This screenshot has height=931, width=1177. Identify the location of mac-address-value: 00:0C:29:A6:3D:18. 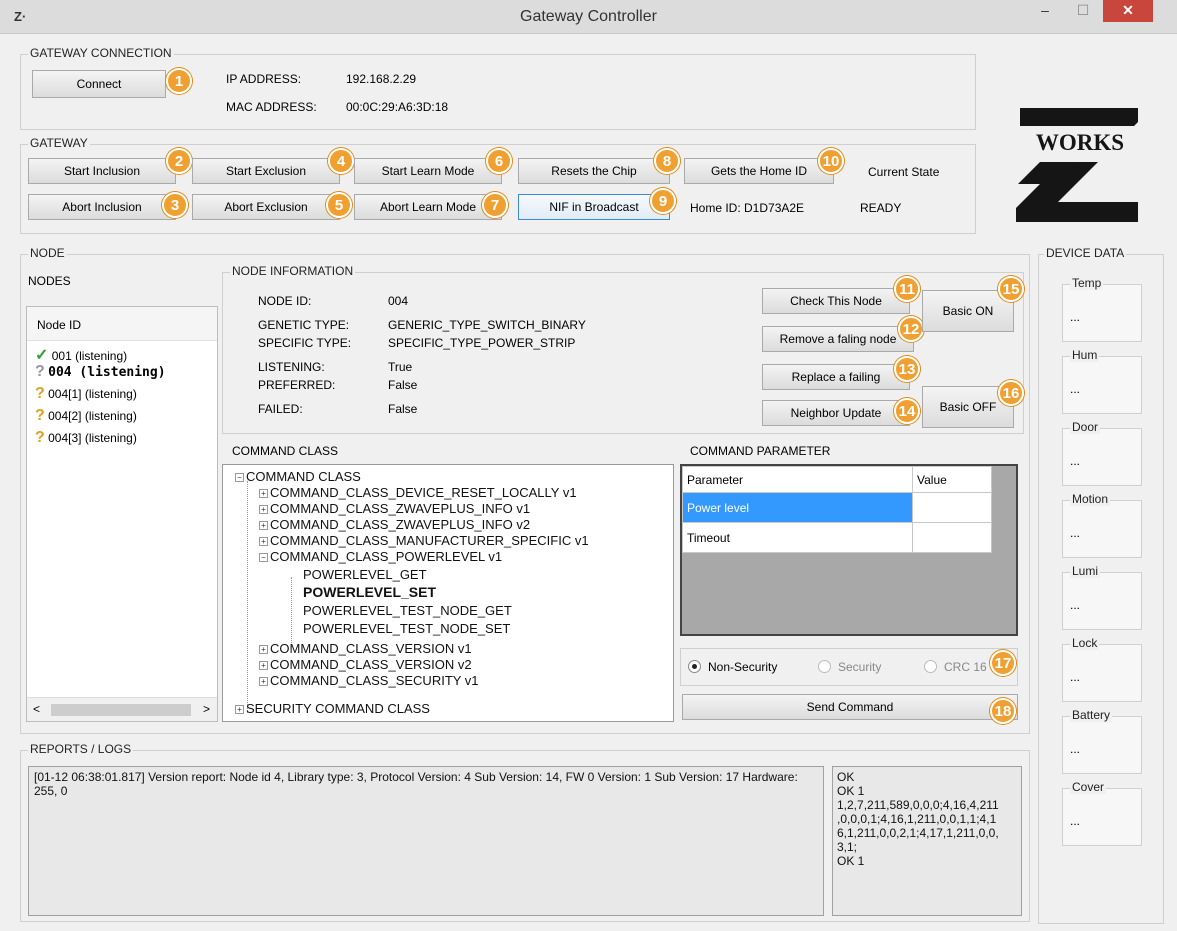
(397, 107).